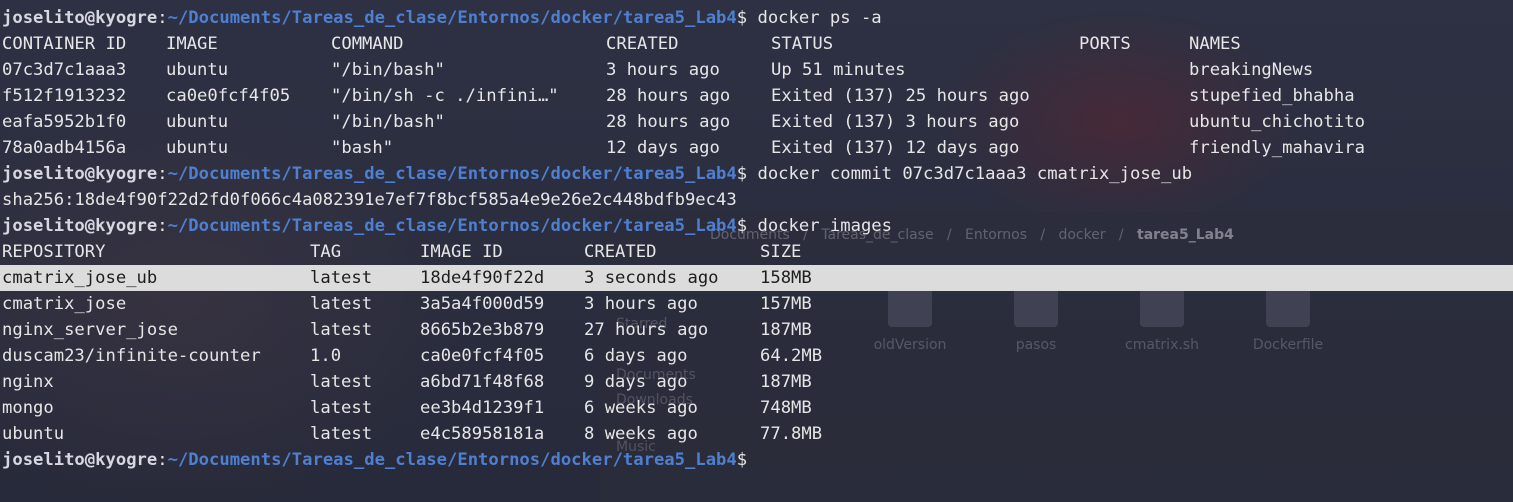 The width and height of the screenshot is (1513, 502). I want to click on images-header: IMAGE ID, so click(461, 252).